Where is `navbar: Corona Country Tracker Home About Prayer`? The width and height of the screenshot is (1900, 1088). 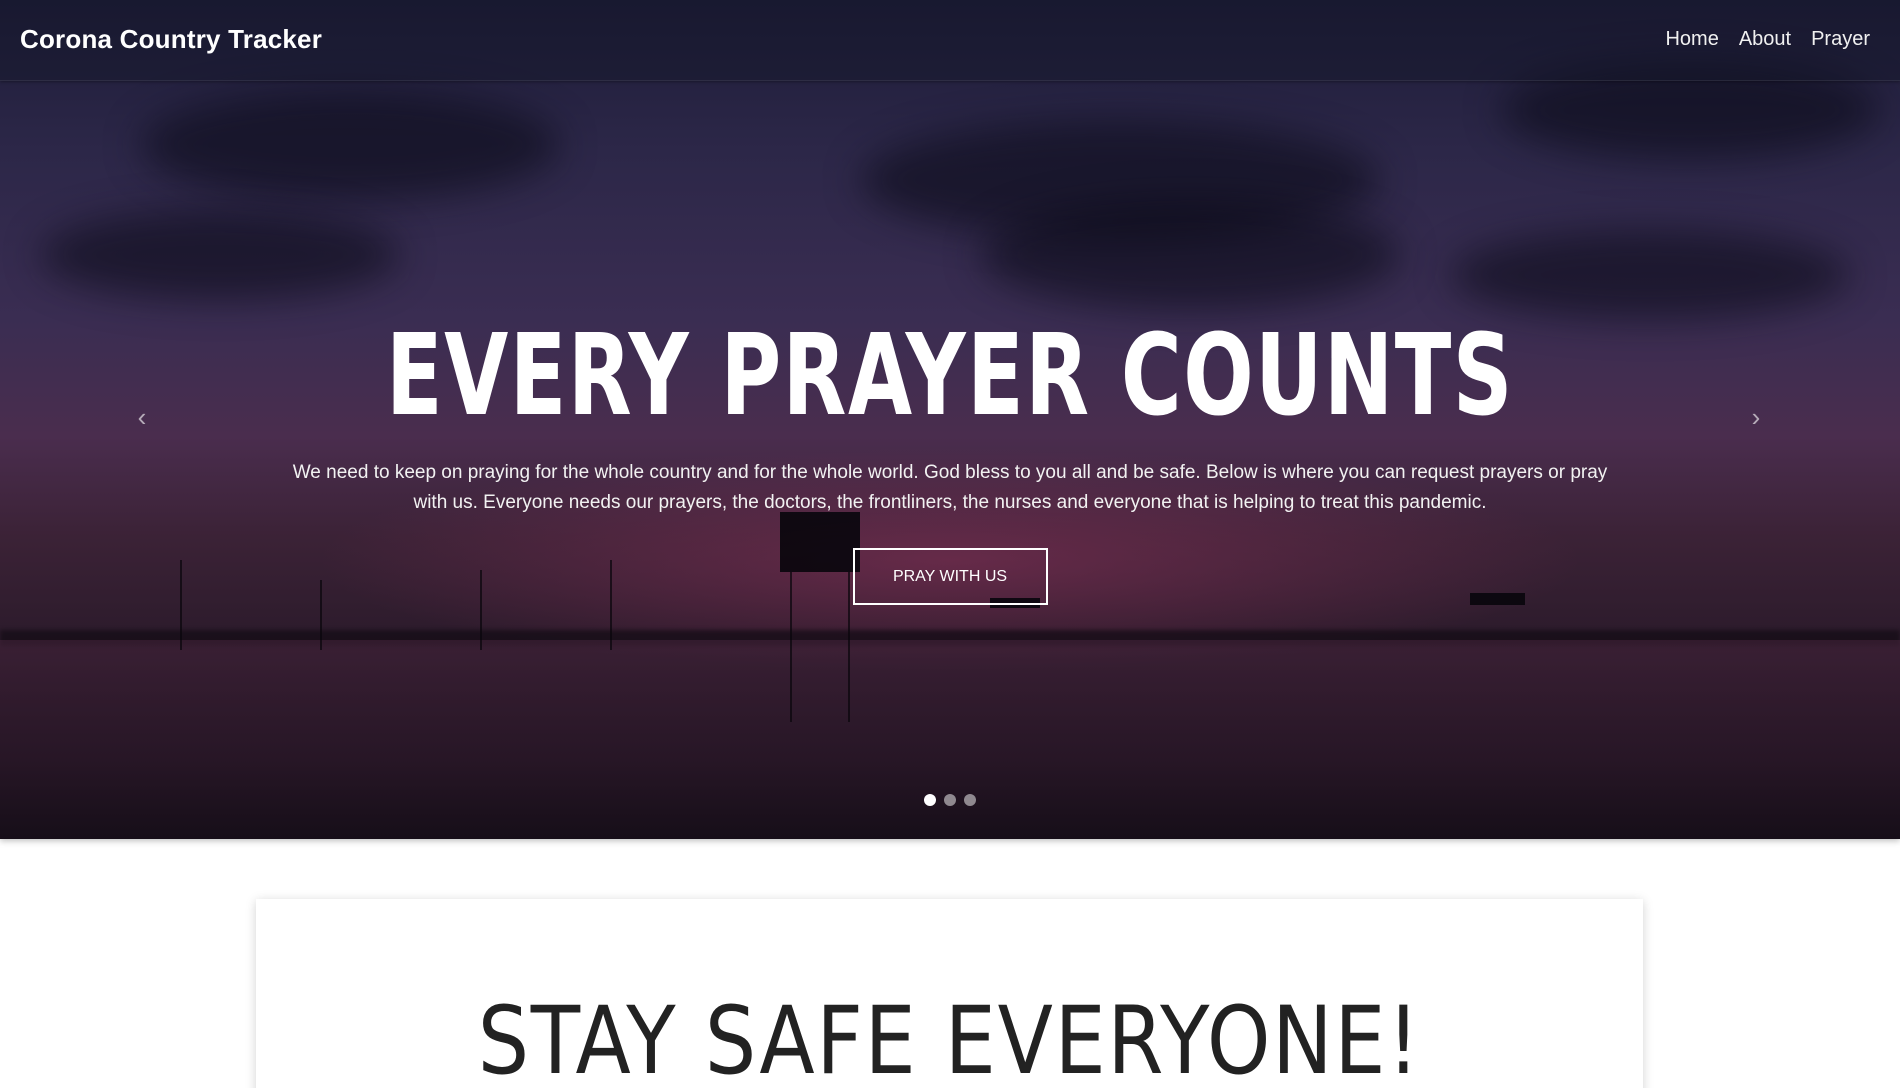
navbar: Corona Country Tracker Home About Prayer is located at coordinates (950, 40).